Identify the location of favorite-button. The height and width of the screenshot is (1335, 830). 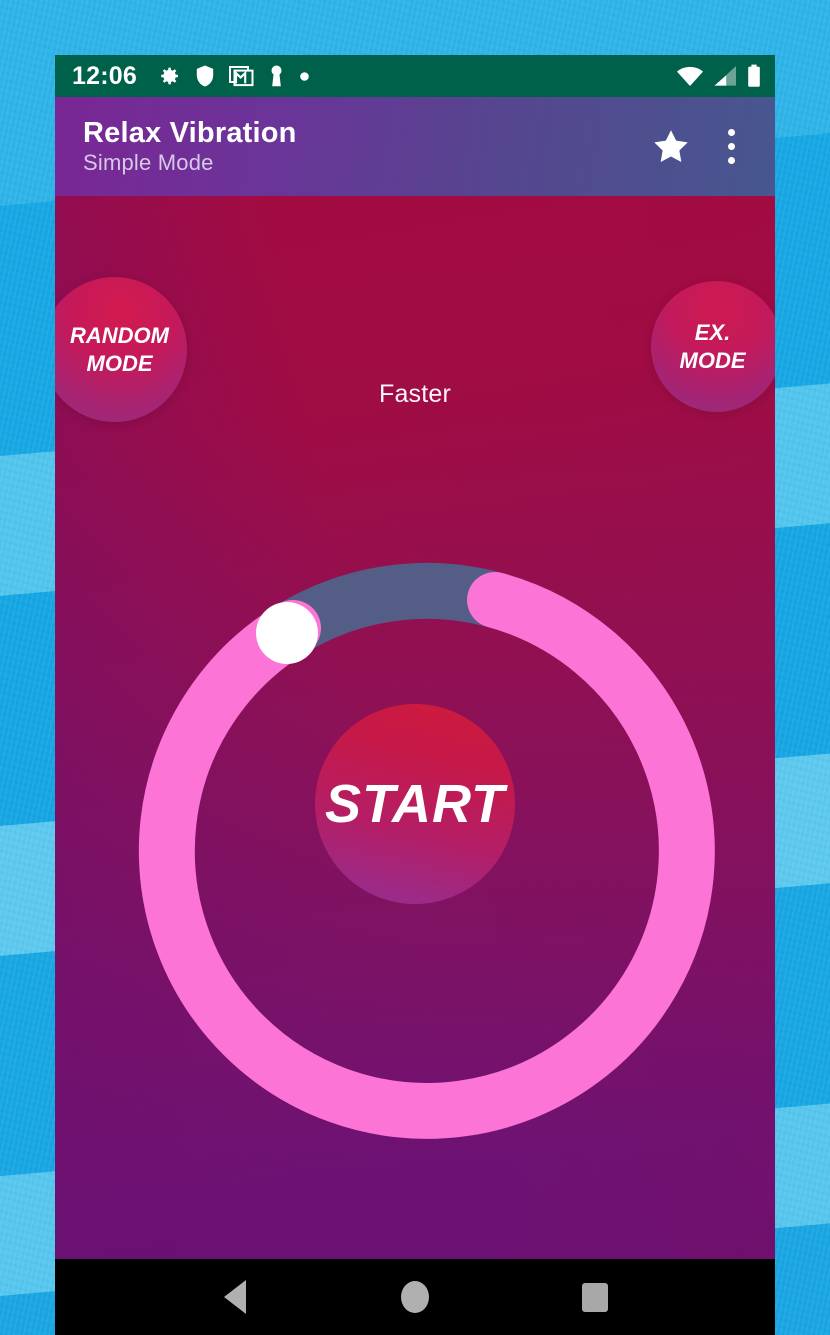
(671, 147).